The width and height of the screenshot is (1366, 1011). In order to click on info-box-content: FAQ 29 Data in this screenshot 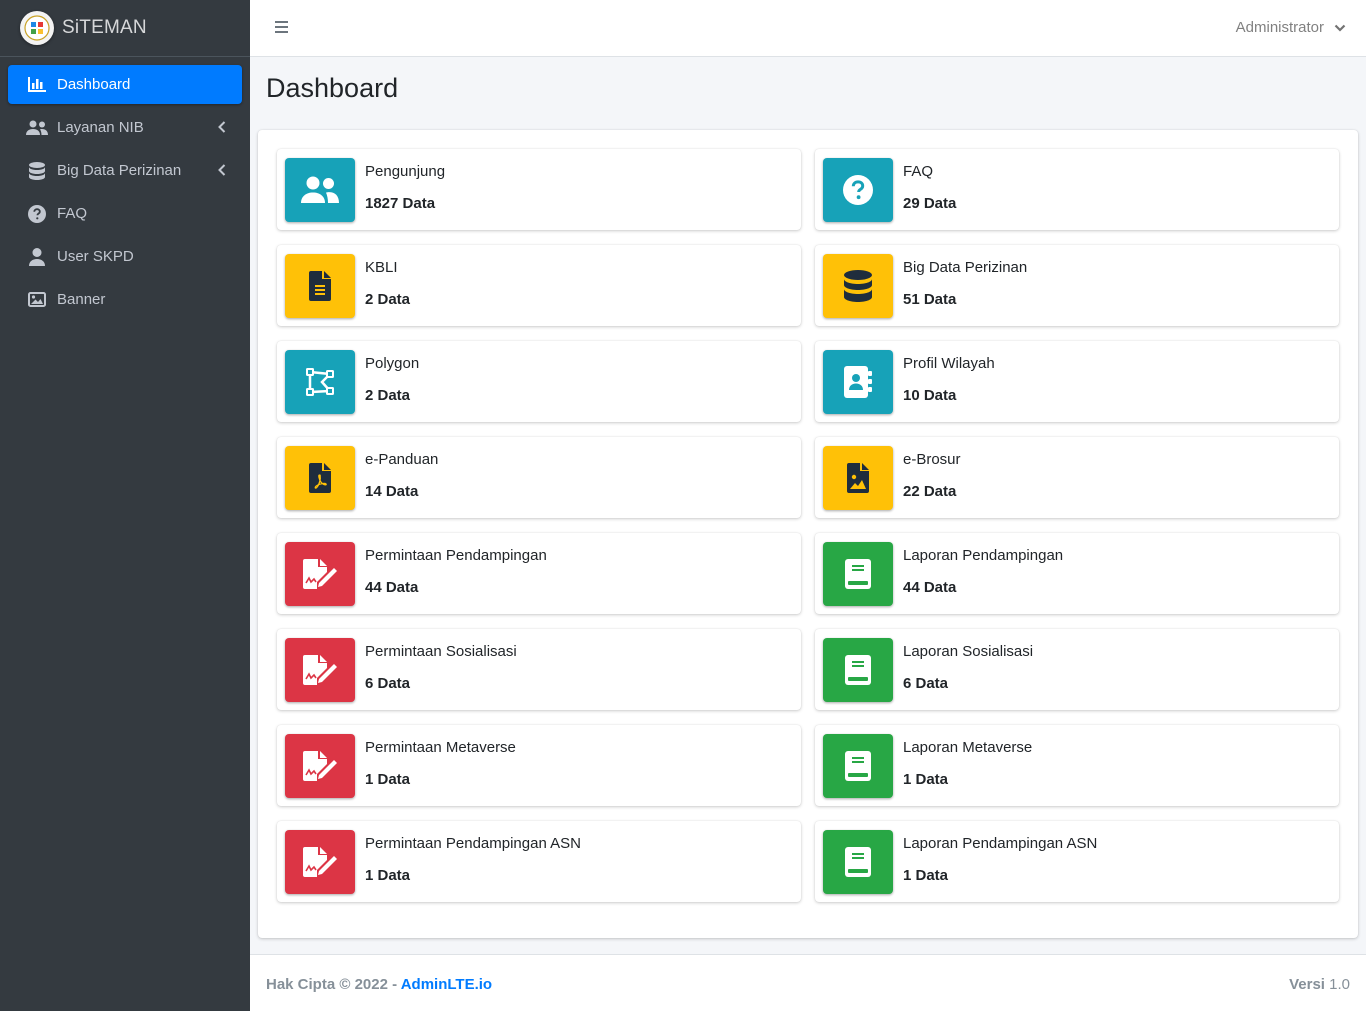, I will do `click(930, 188)`.